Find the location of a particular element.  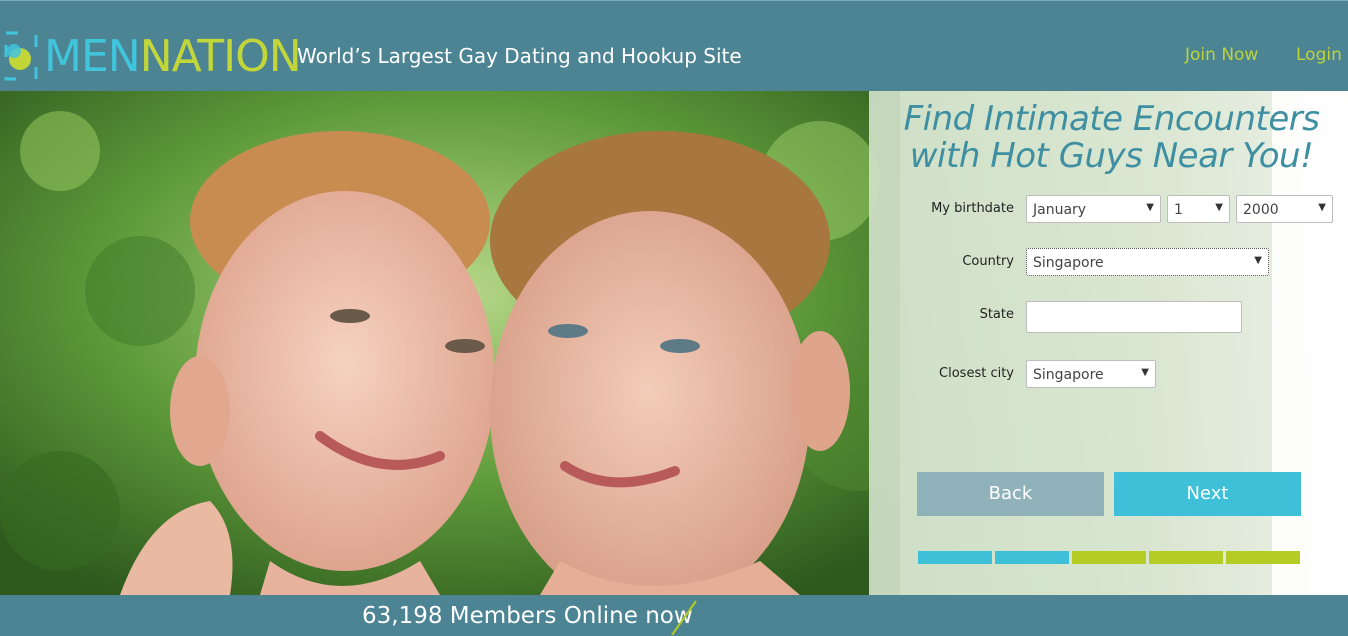

state-label: State is located at coordinates (996, 314).